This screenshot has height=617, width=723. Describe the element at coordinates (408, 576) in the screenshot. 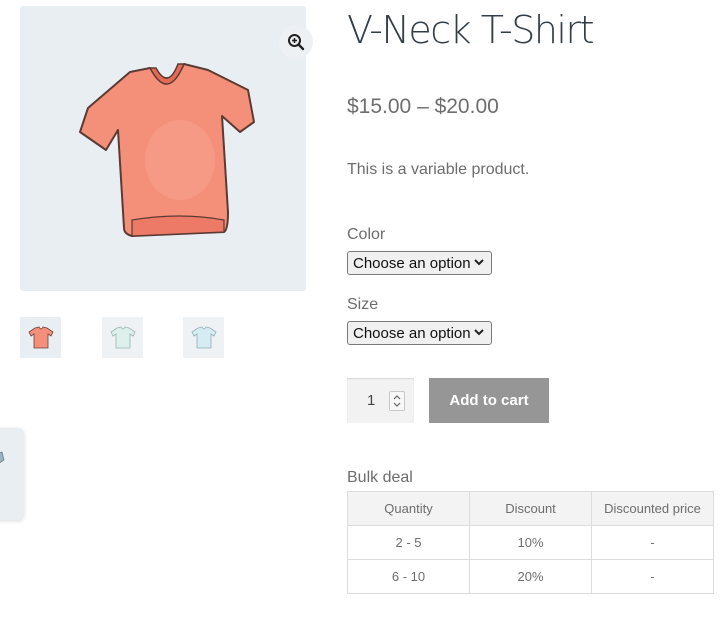

I see `cell-quantity: 6 - 10` at that location.